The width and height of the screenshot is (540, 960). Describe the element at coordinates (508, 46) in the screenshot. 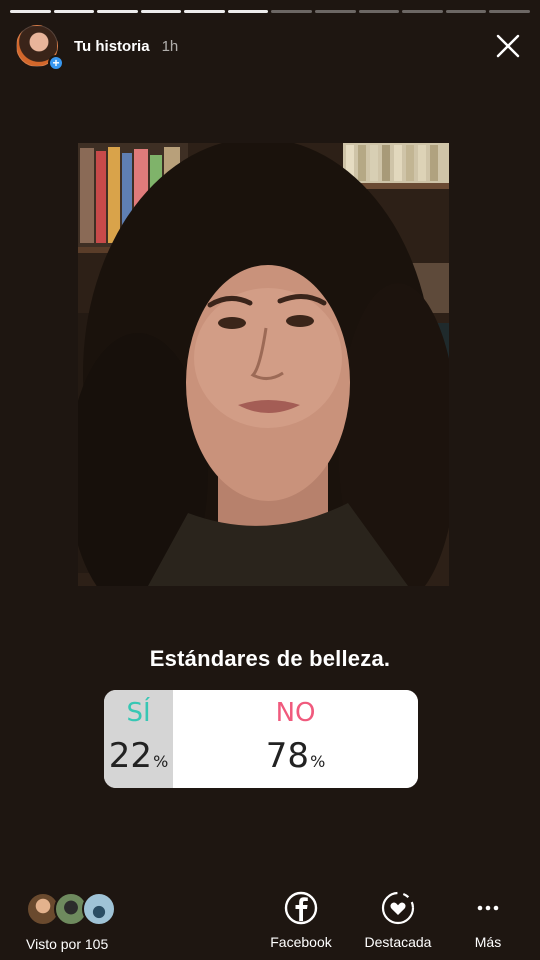

I see `close-icon` at that location.